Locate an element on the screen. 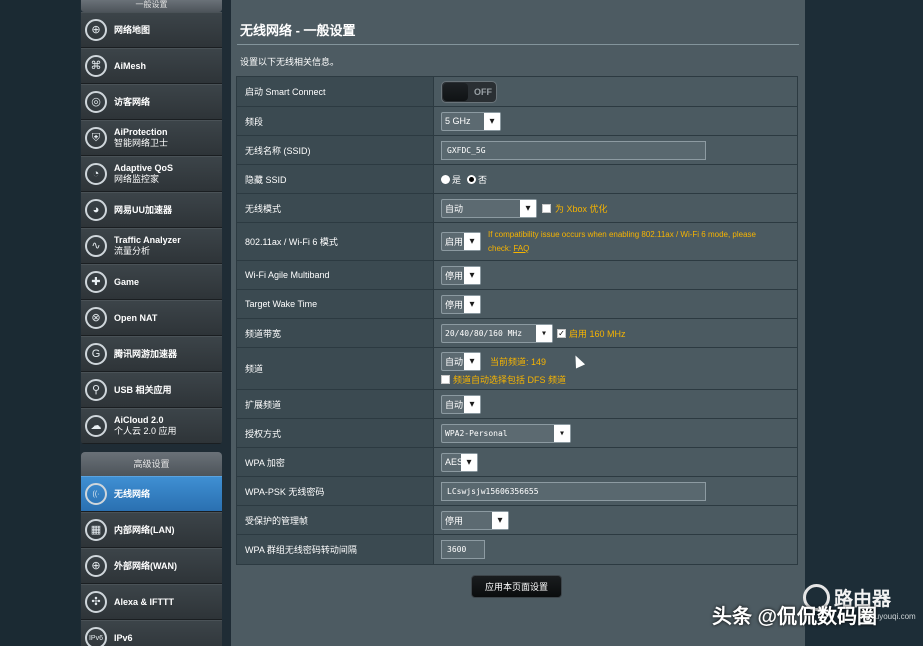 This screenshot has width=923, height=646. sidebar-item-label-block: Open NAT is located at coordinates (135, 318).